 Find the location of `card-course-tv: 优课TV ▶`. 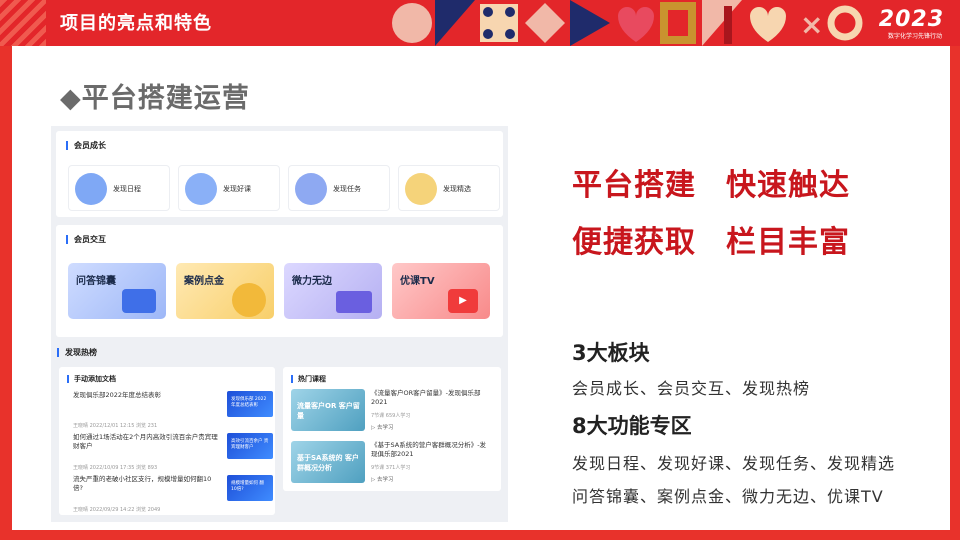

card-course-tv: 优课TV ▶ is located at coordinates (441, 291).